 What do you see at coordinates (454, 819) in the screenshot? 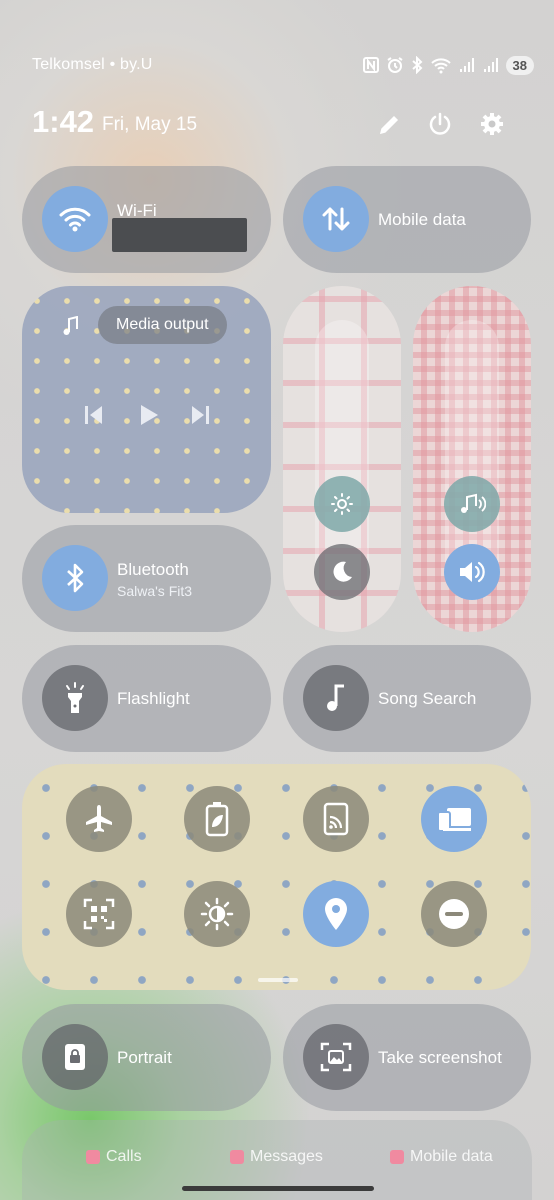
I see `device-connect-icon` at bounding box center [454, 819].